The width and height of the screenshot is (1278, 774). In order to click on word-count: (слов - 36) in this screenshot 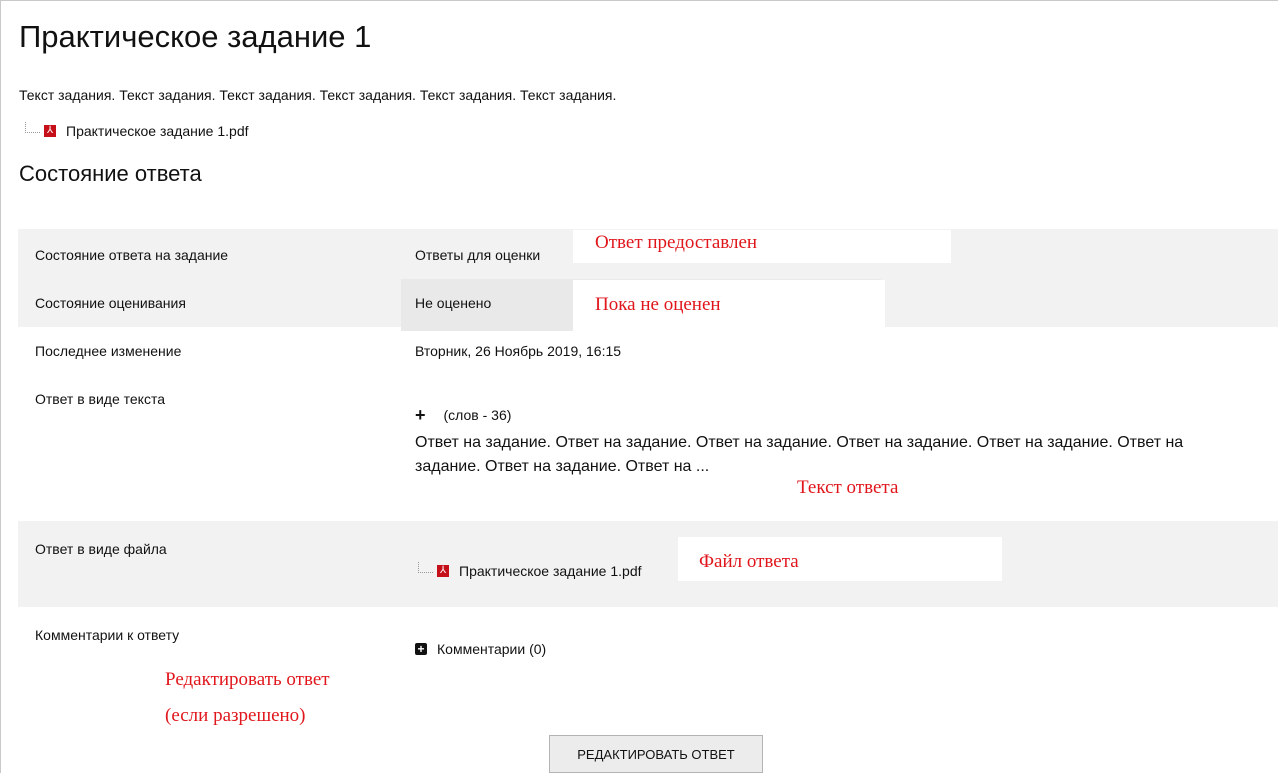, I will do `click(477, 415)`.